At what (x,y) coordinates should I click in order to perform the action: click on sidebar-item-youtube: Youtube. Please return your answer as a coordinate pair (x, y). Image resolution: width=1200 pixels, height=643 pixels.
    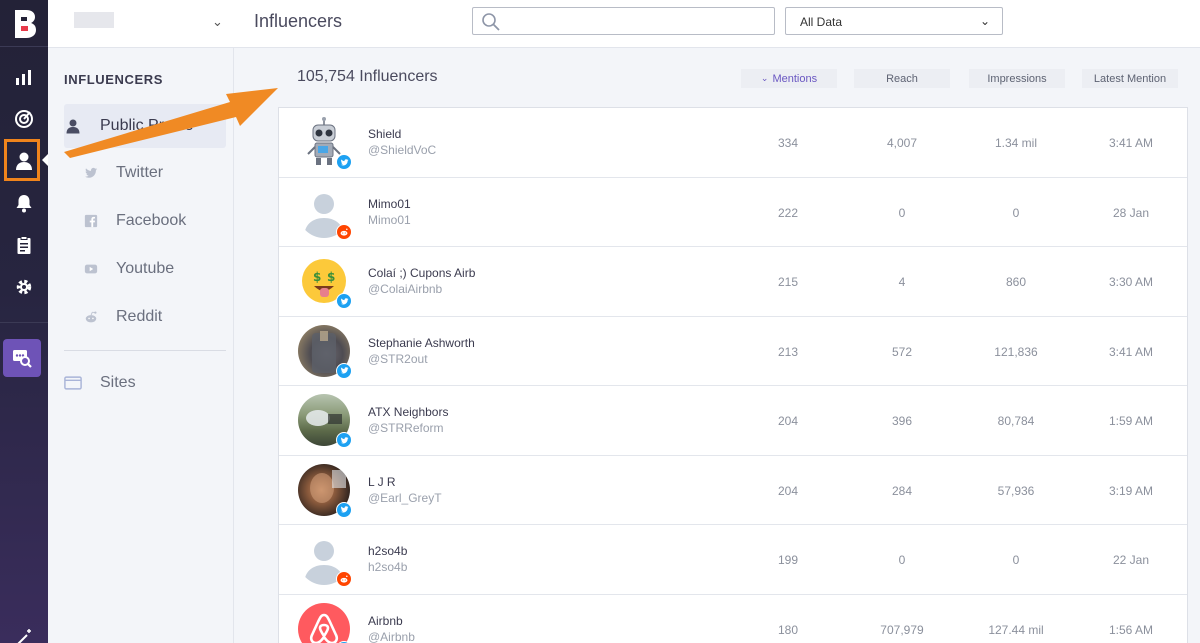
    Looking at the image, I should click on (154, 269).